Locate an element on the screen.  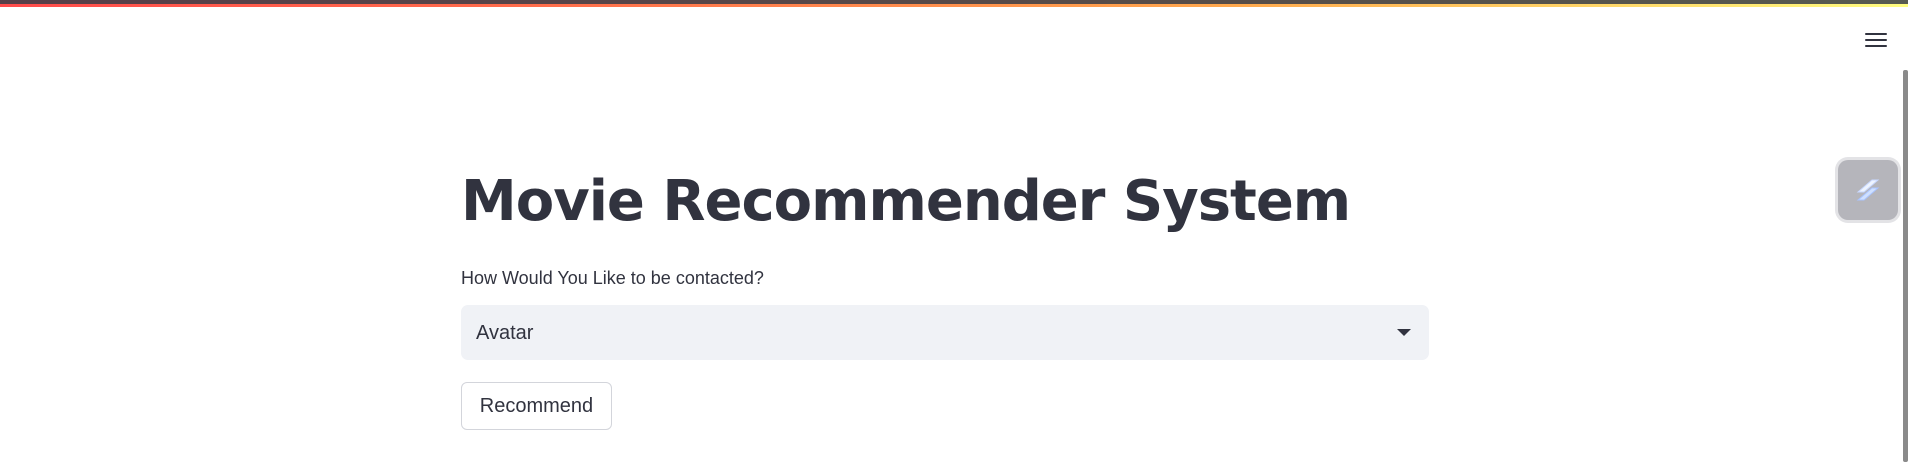
recommend-button: Recommend is located at coordinates (536, 406).